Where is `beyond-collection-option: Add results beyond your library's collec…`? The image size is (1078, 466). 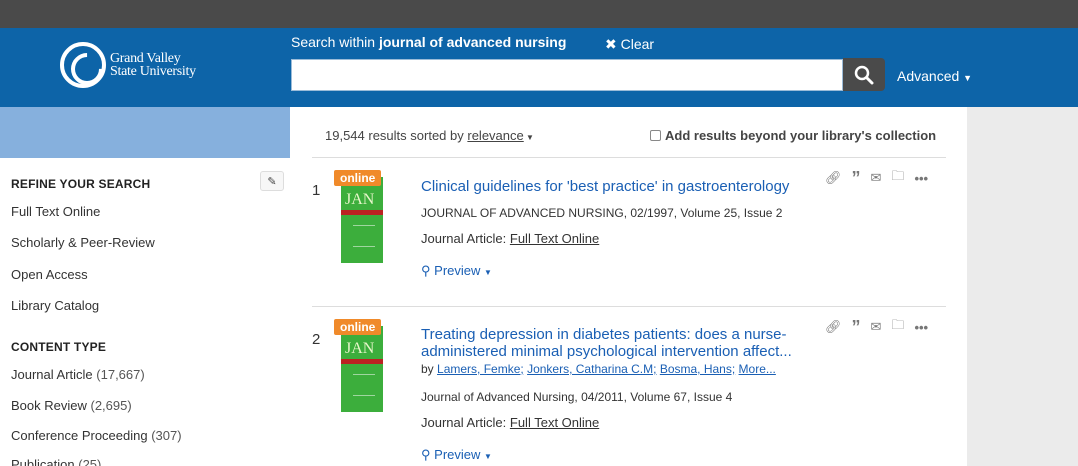 beyond-collection-option: Add results beyond your library's collec… is located at coordinates (793, 135).